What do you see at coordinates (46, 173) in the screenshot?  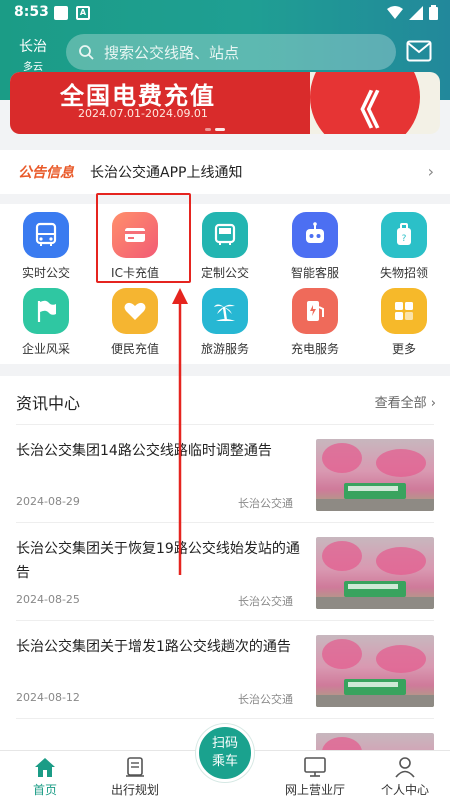 I see `notice-tag: 公告信息` at bounding box center [46, 173].